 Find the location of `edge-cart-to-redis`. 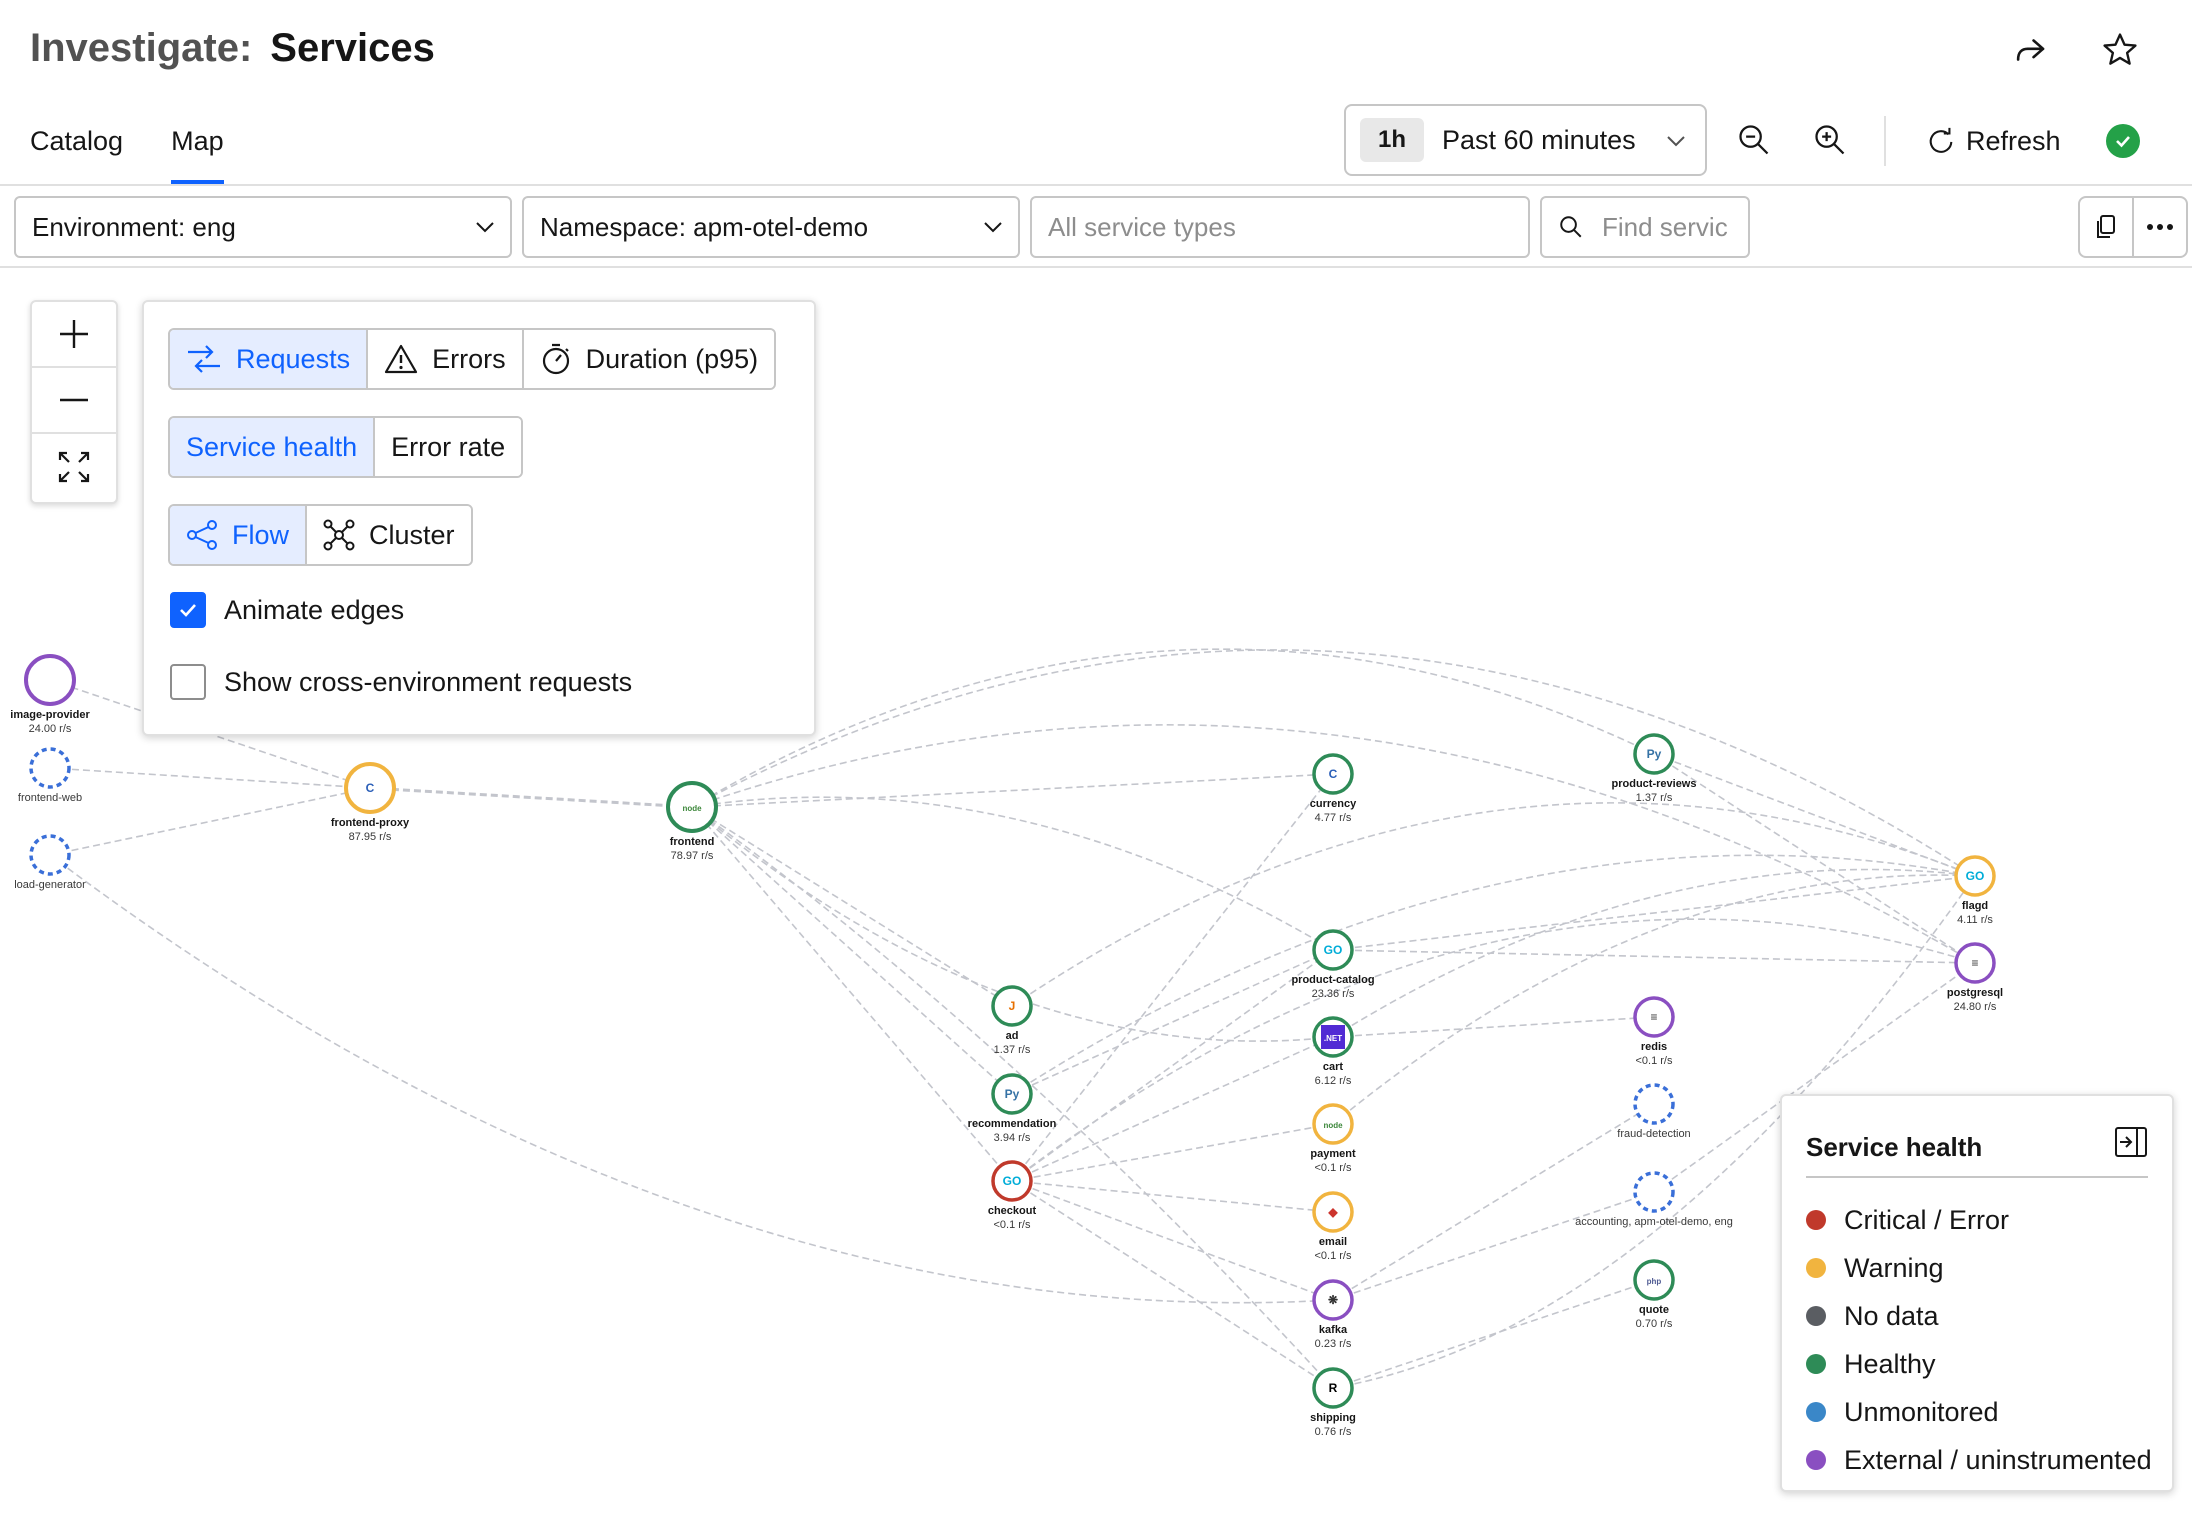

edge-cart-to-redis is located at coordinates (1493, 1027).